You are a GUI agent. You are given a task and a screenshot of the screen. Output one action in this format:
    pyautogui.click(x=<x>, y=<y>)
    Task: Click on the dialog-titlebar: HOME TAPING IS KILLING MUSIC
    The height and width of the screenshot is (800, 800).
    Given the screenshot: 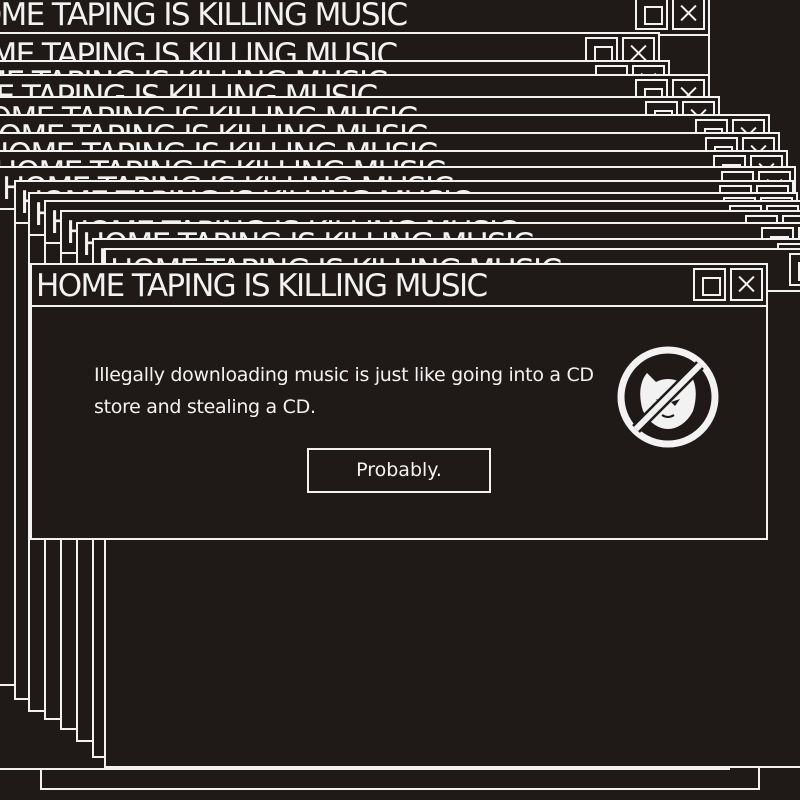 What is the action you would take?
    pyautogui.click(x=399, y=286)
    